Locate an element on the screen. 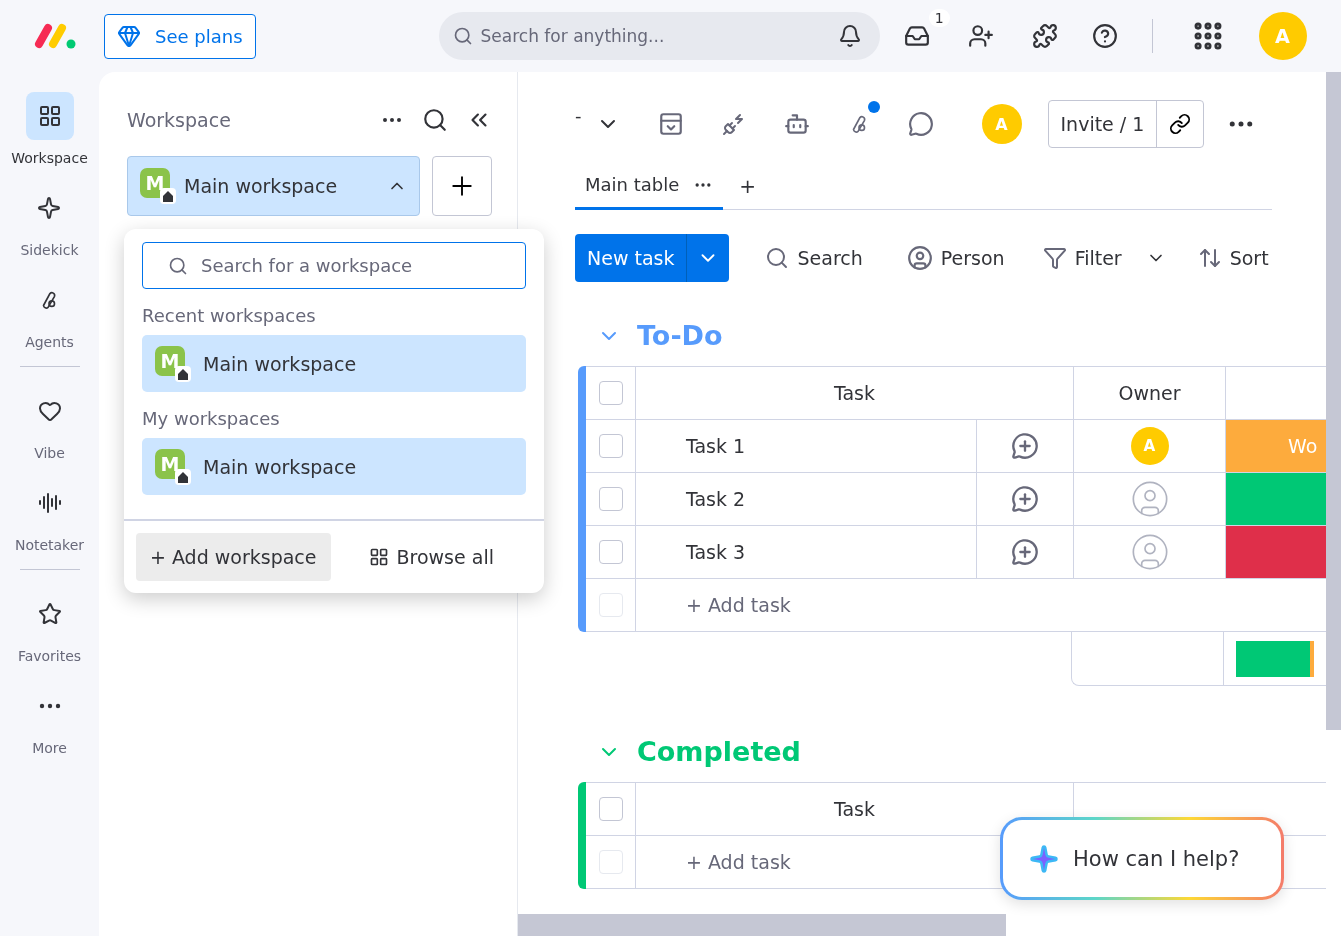 This screenshot has width=1341, height=936. search-button: Search is located at coordinates (814, 258).